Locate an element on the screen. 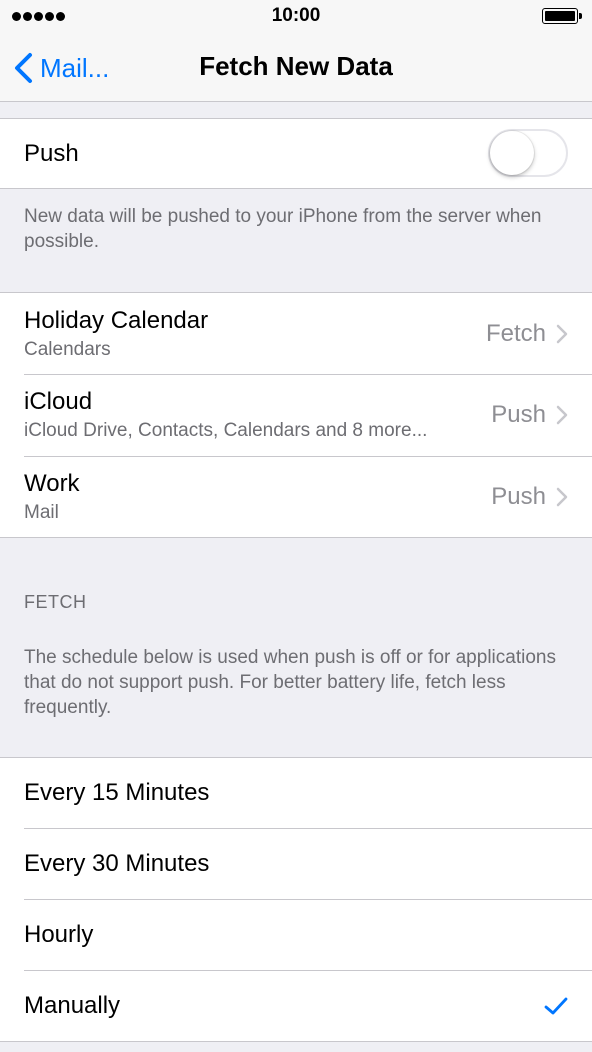  fetch-option-hourly: Hourly is located at coordinates (296, 934).